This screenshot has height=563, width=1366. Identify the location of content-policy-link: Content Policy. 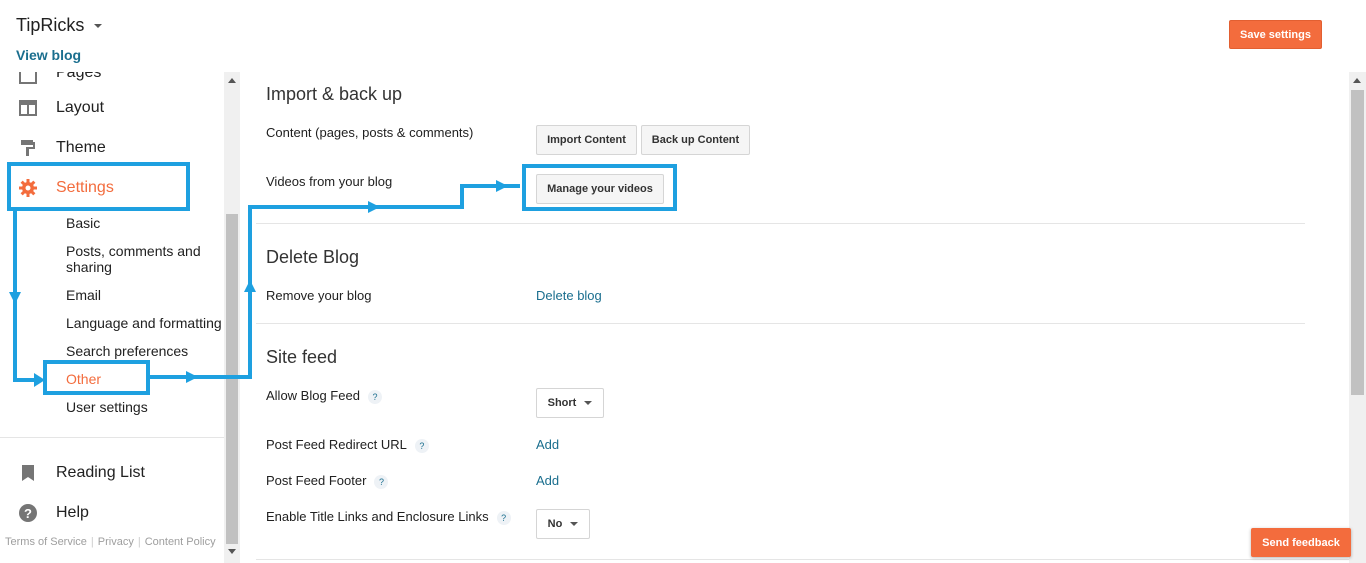
(180, 542).